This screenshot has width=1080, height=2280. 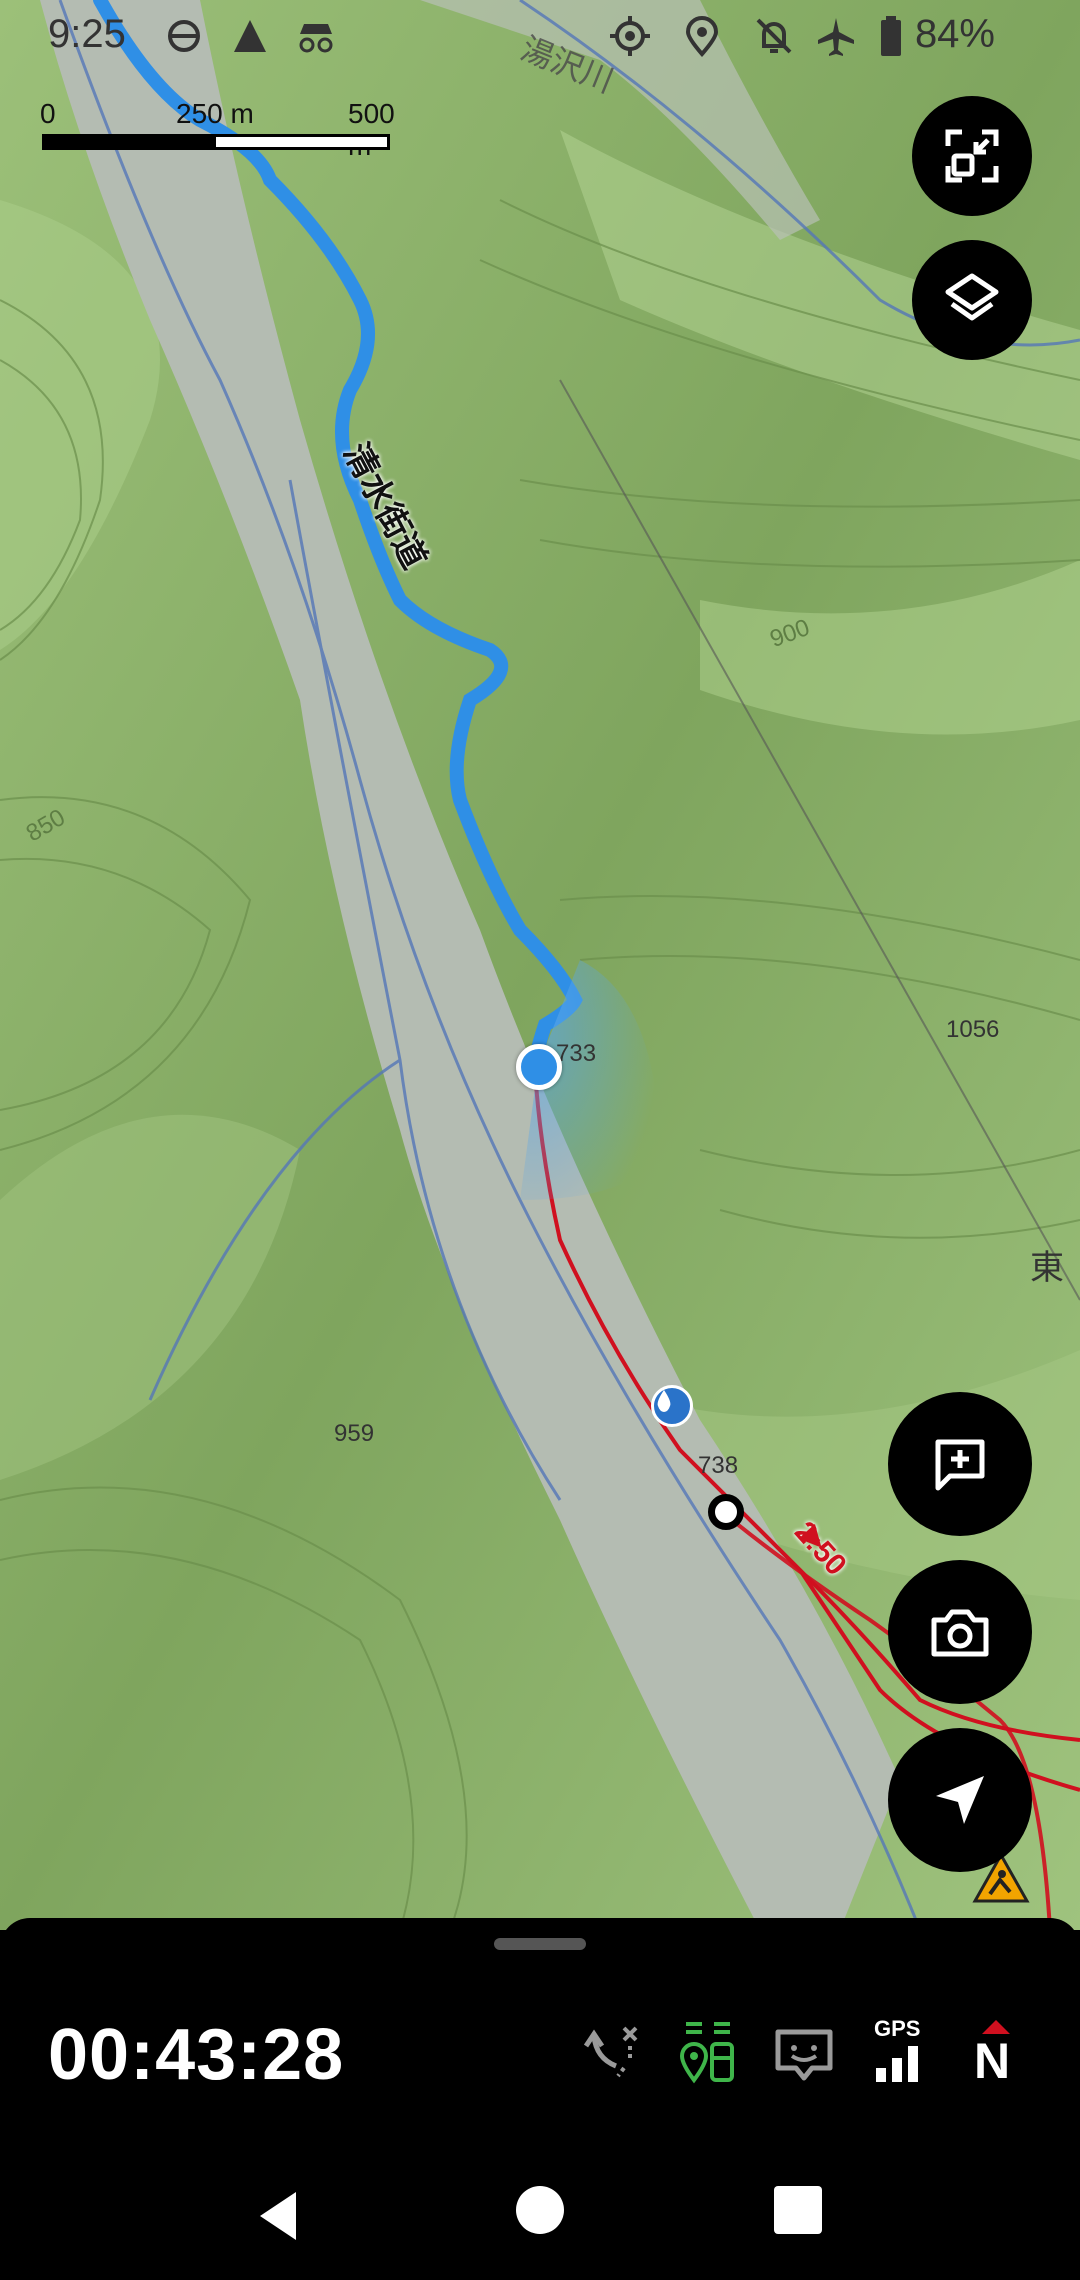 I want to click on message-icon, so click(x=804, y=2053).